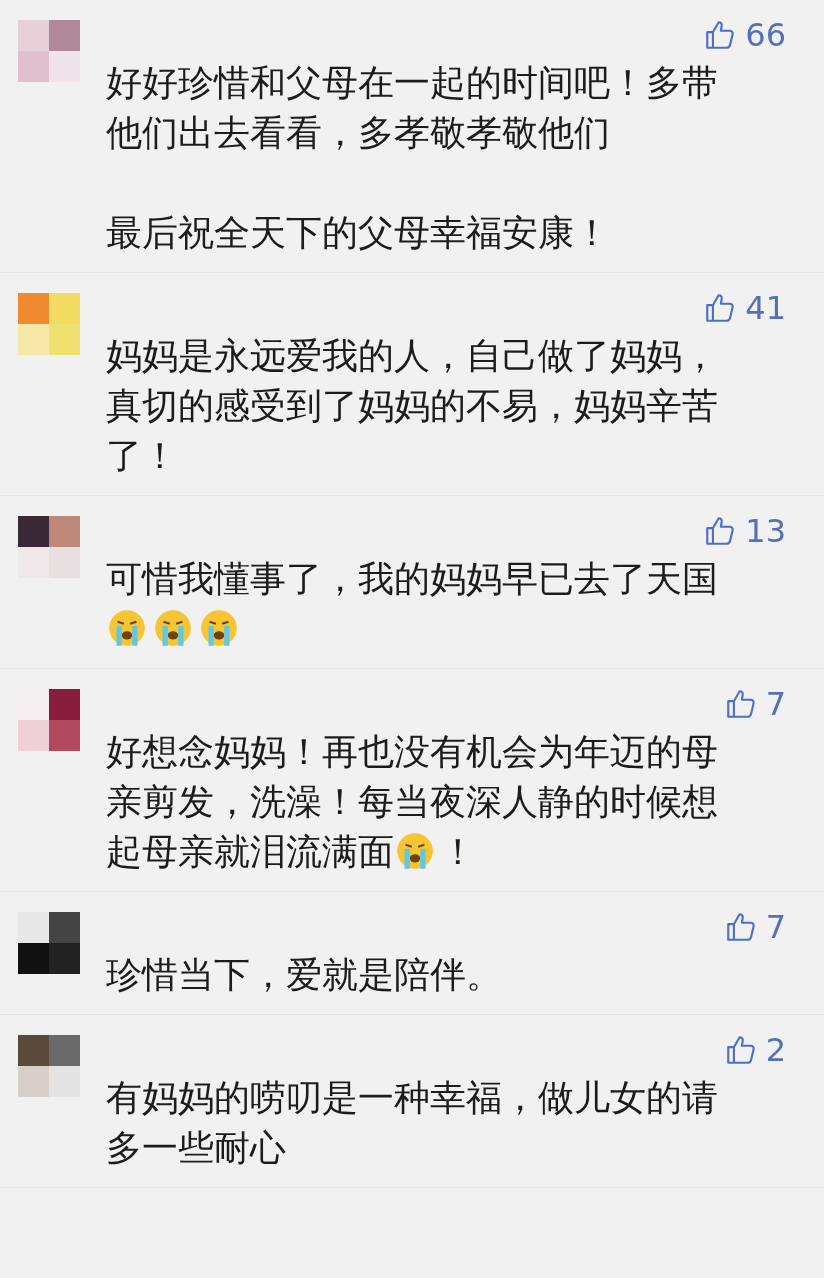  I want to click on comment-text: 可惜我懂事了，我的妈妈早已去了天国, so click(412, 579).